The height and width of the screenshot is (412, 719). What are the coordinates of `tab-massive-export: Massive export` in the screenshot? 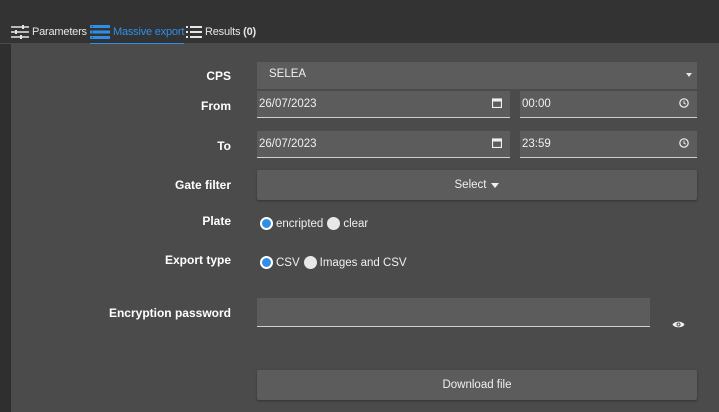 It's located at (137, 34).